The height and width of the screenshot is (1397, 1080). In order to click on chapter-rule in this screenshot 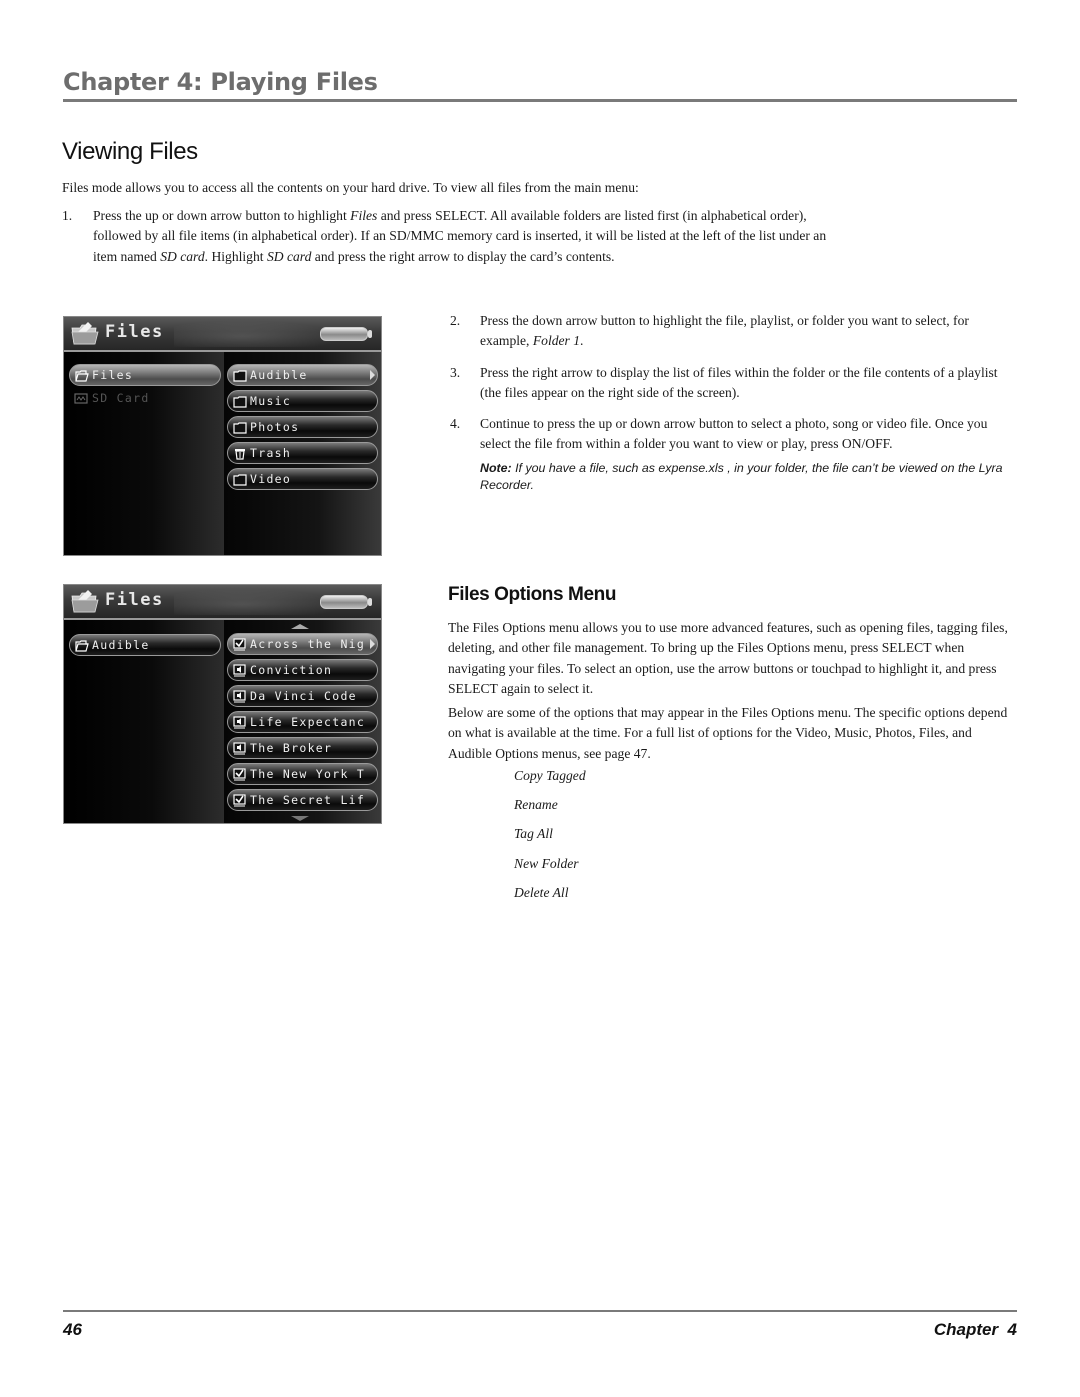, I will do `click(540, 100)`.